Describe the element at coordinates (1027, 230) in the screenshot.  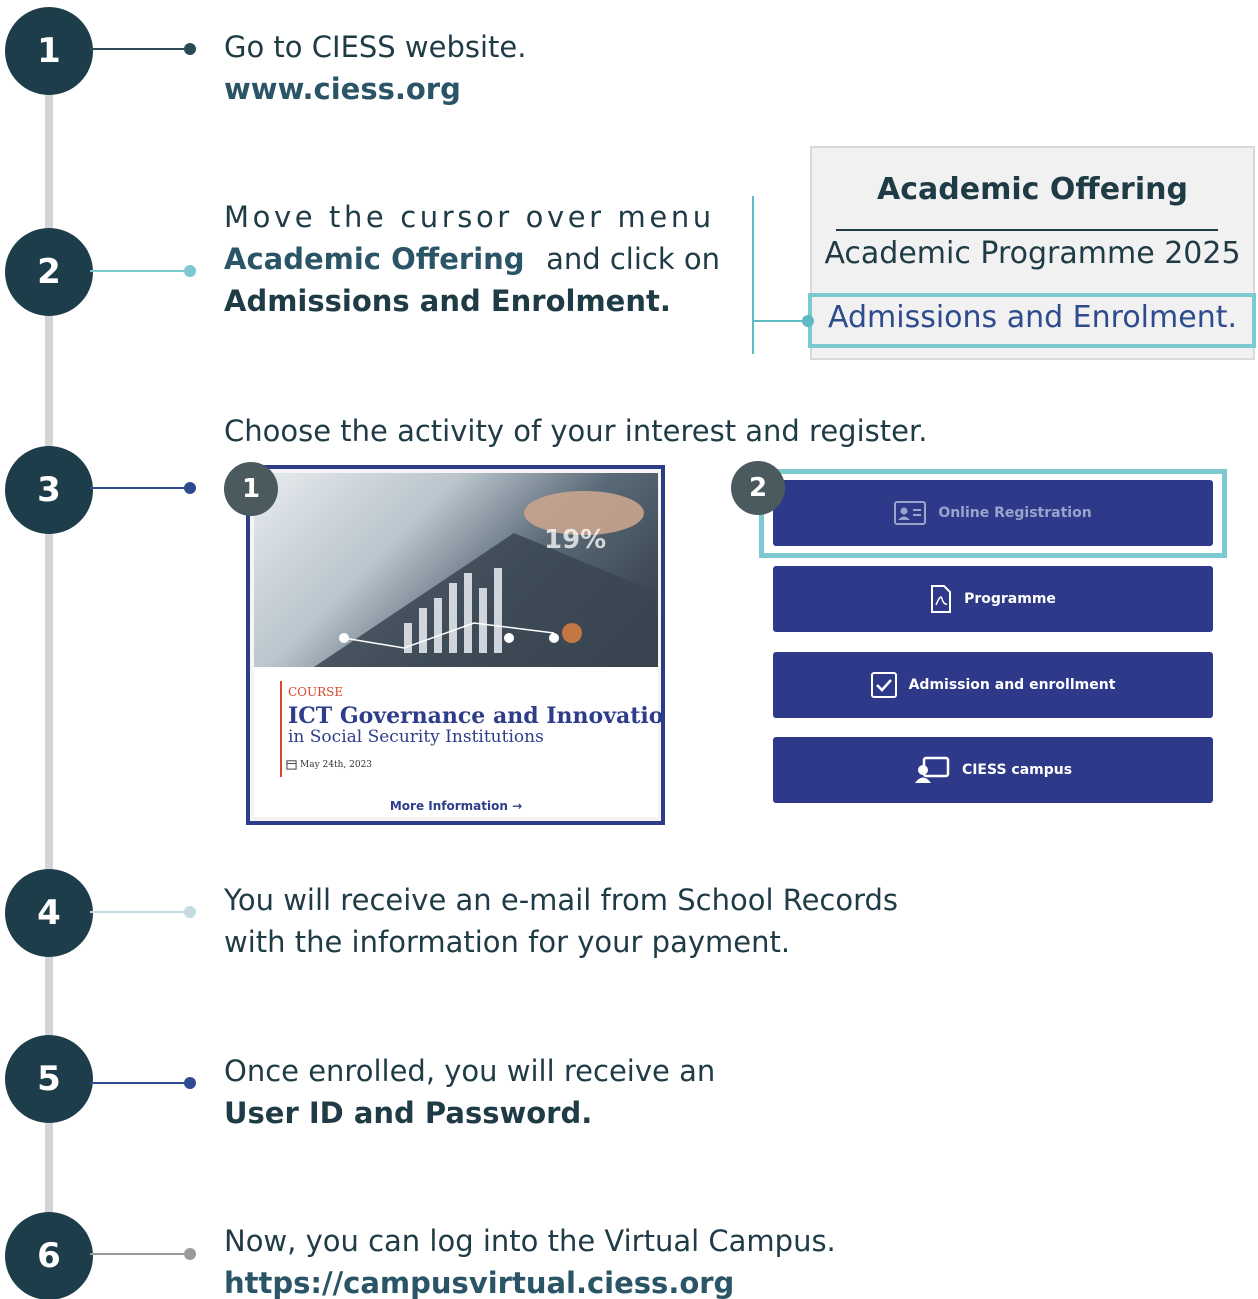
I see `menu-underline` at that location.